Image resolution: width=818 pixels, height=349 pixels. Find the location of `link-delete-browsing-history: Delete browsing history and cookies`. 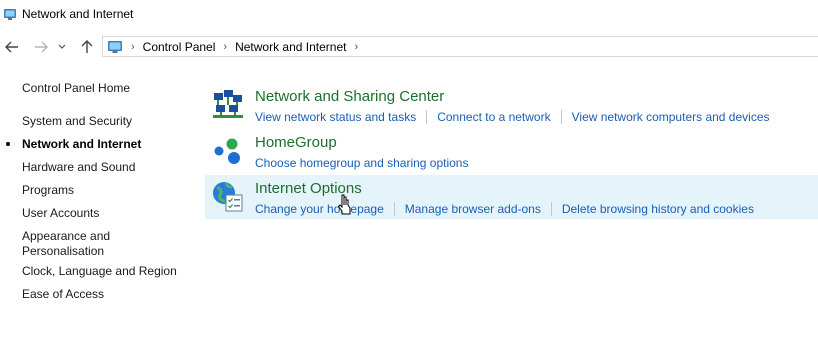

link-delete-browsing-history: Delete browsing history and cookies is located at coordinates (658, 209).